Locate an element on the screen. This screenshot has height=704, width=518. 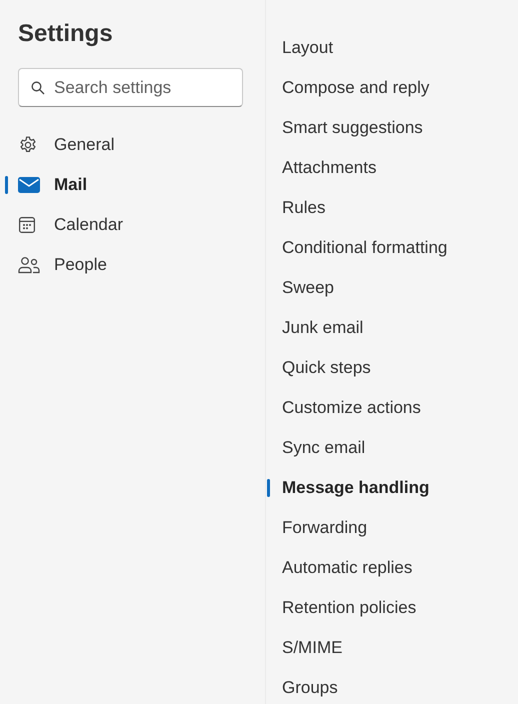
section-item: S/MIME is located at coordinates (392, 648).